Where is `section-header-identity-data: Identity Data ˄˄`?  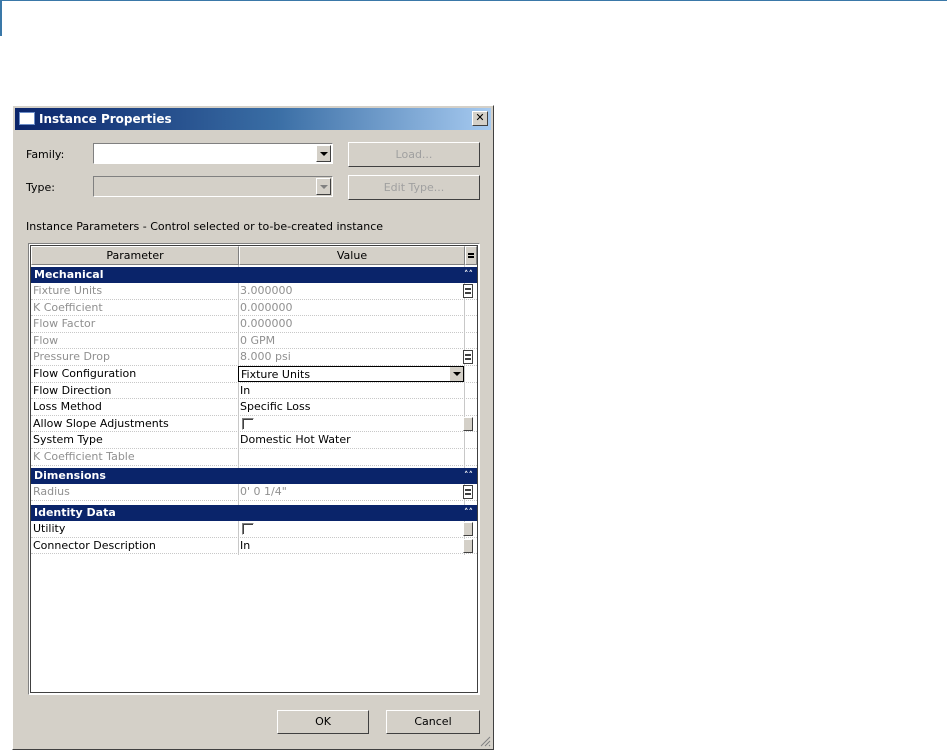
section-header-identity-data: Identity Data ˄˄ is located at coordinates (254, 513).